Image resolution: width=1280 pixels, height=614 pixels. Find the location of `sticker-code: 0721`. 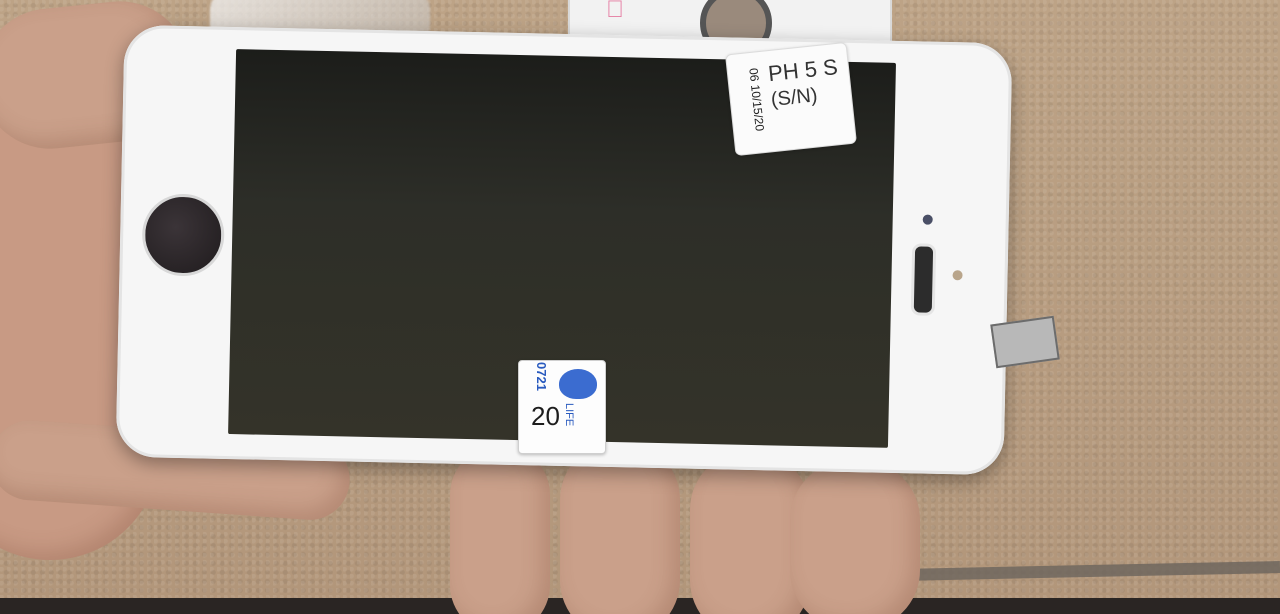

sticker-code: 0721 is located at coordinates (541, 376).